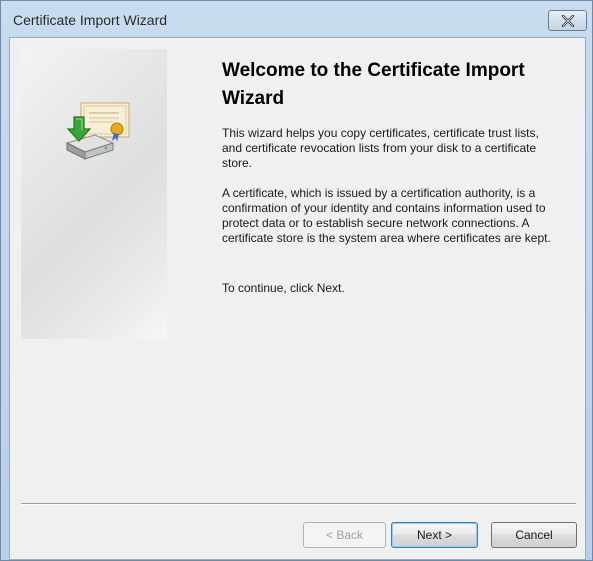  I want to click on certificate-import-icon, so click(97, 135).